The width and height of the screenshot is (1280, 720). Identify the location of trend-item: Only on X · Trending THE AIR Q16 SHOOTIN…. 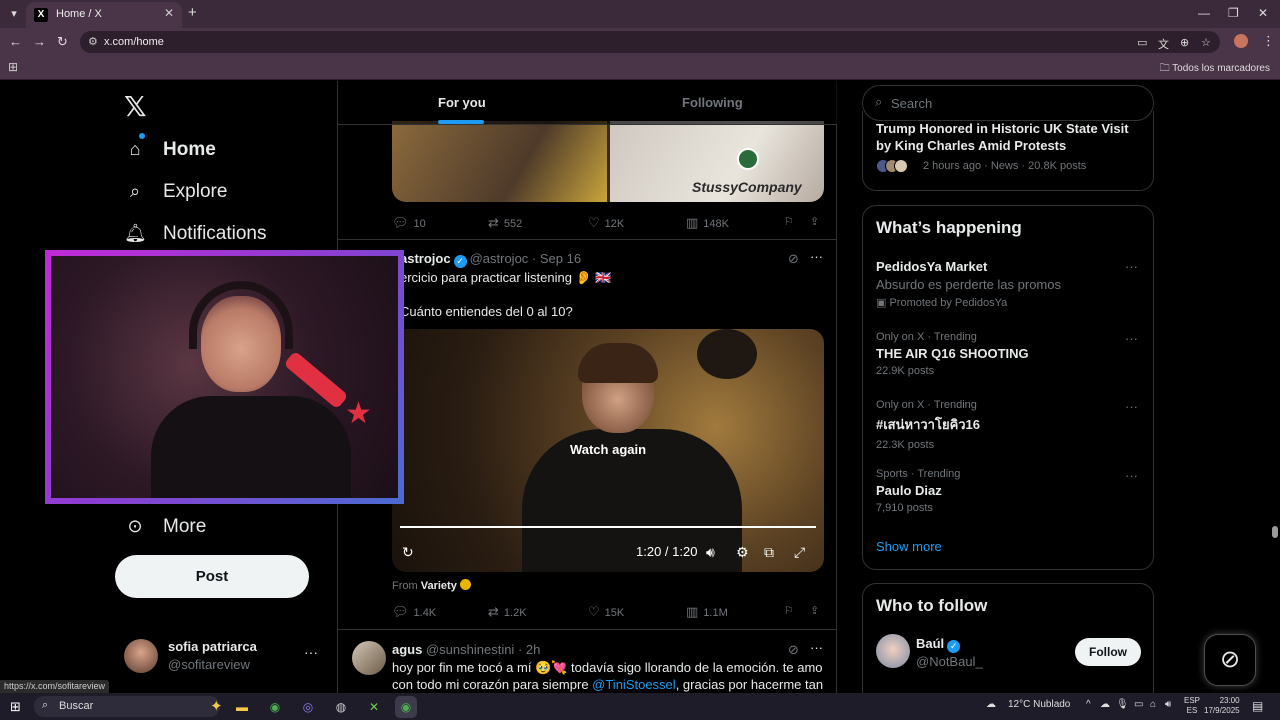
(1011, 354).